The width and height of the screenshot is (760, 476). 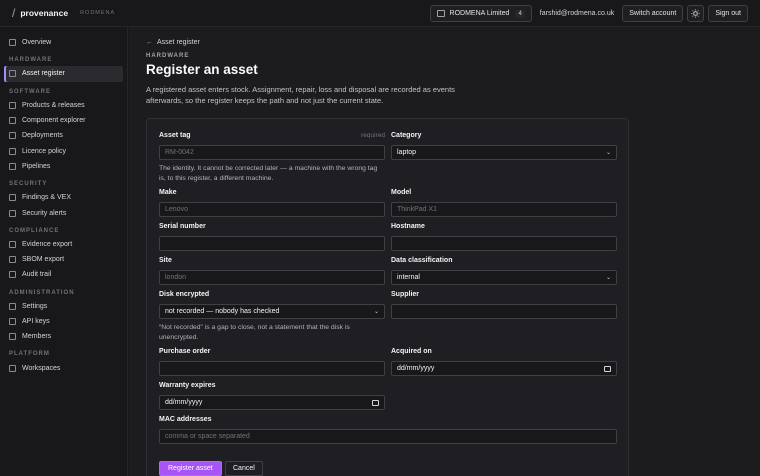 I want to click on model-input: ThinkPad X1, so click(x=504, y=209).